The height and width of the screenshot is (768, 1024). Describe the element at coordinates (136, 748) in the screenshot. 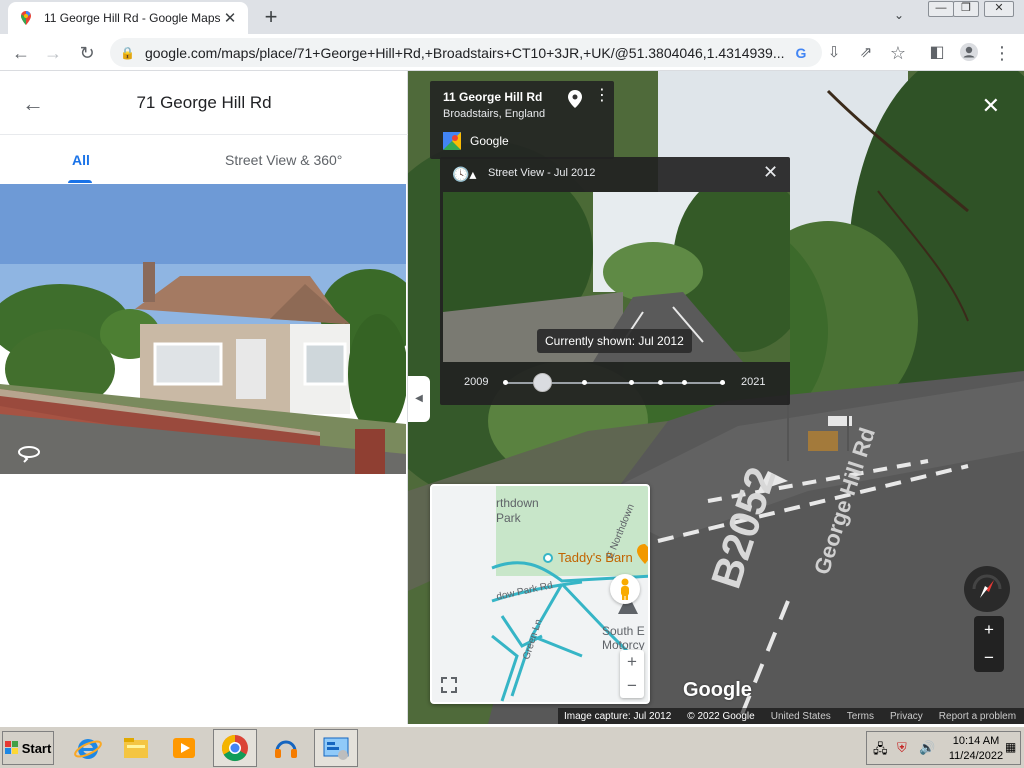

I see `file-explorer-icon` at that location.